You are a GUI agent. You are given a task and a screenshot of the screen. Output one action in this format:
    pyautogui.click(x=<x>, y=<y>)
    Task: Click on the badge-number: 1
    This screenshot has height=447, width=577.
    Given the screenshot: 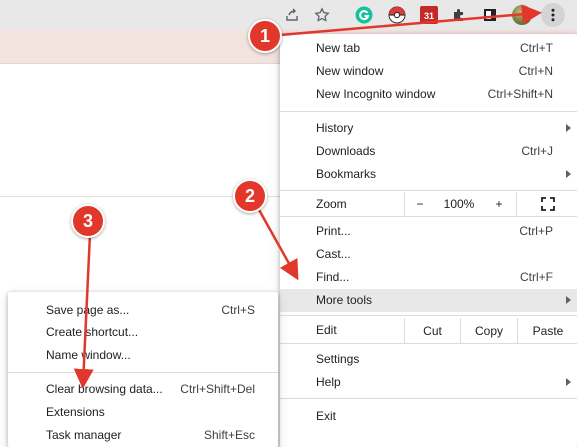 What is the action you would take?
    pyautogui.click(x=264, y=35)
    